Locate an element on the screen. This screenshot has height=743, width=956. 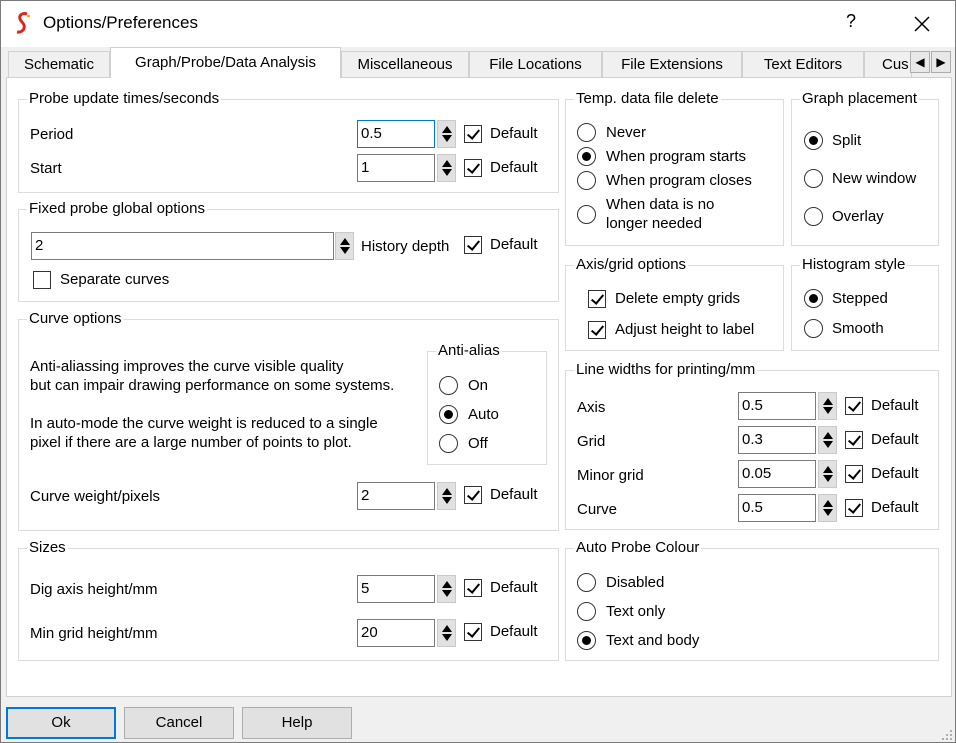
minor-grid-width-spinner is located at coordinates (827, 474).